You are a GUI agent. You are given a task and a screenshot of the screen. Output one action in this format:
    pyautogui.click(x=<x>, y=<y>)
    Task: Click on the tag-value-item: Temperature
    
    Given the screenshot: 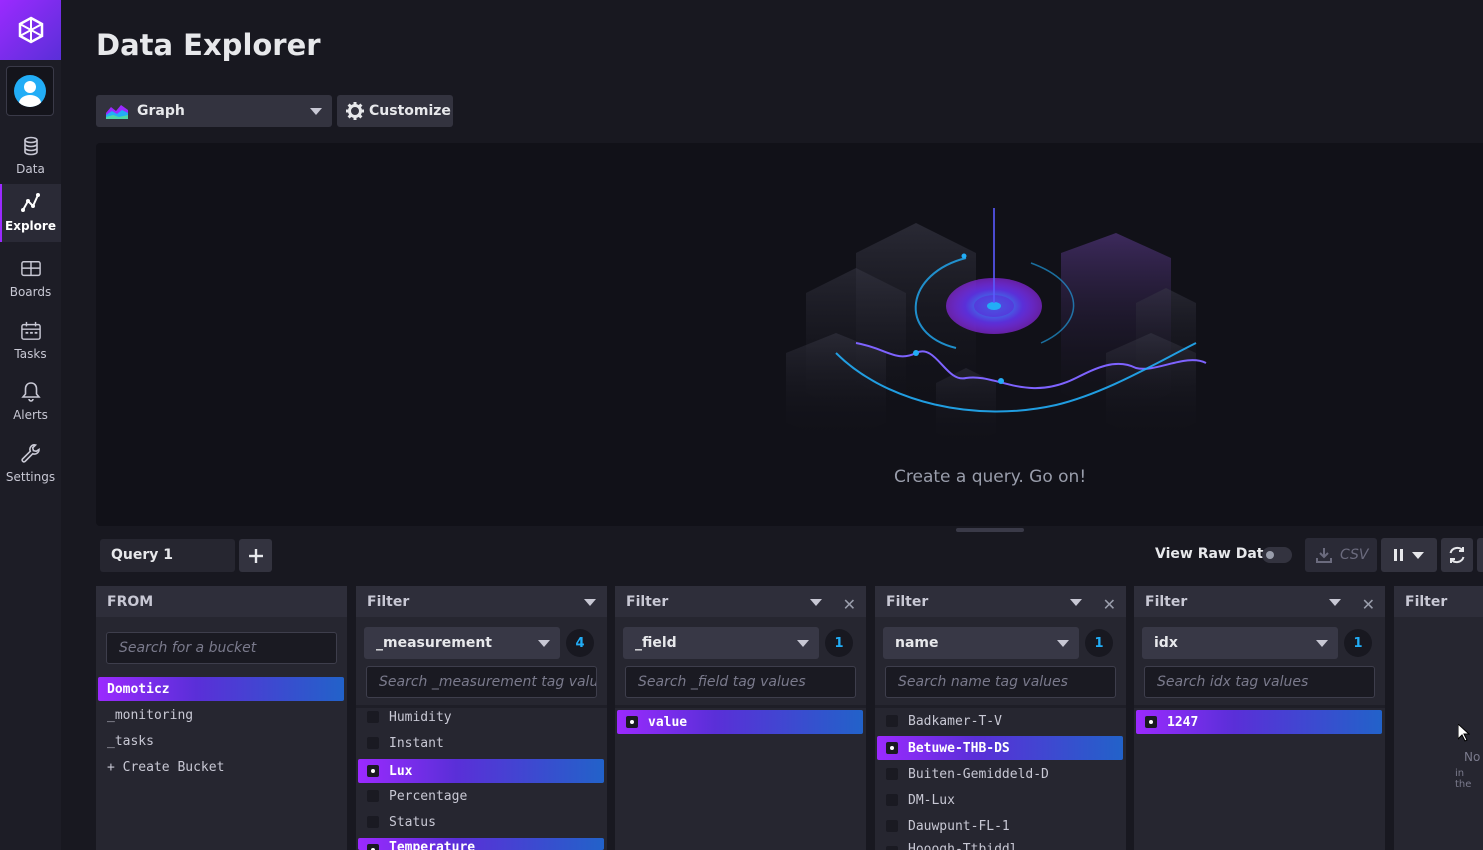 What is the action you would take?
    pyautogui.click(x=481, y=844)
    